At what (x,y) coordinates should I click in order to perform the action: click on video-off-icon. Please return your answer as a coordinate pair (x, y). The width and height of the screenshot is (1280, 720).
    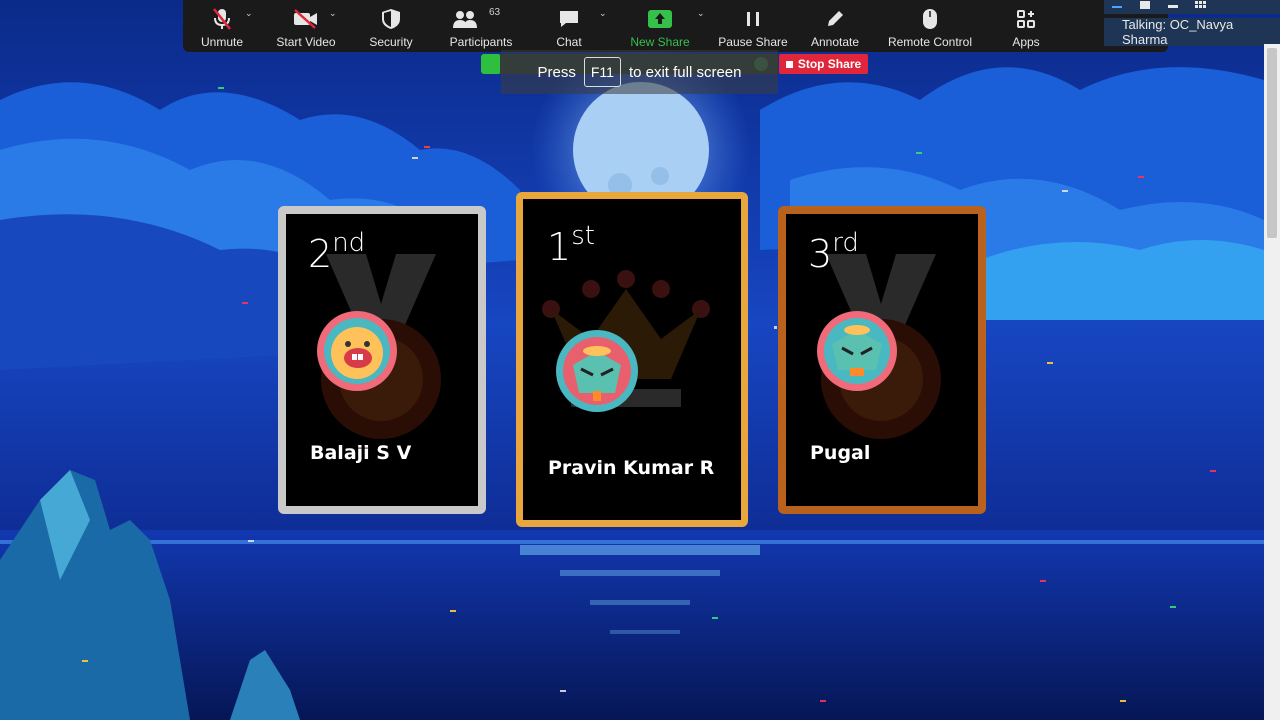
    Looking at the image, I should click on (306, 19).